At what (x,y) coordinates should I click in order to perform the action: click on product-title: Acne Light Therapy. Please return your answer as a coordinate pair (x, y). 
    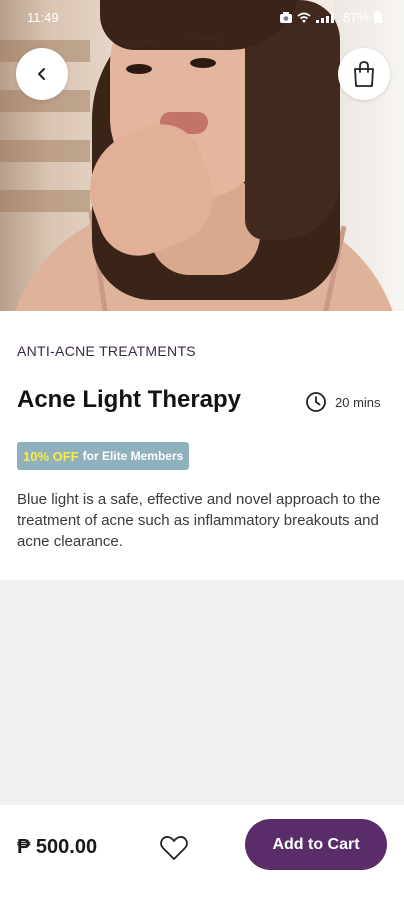
    Looking at the image, I should click on (129, 399).